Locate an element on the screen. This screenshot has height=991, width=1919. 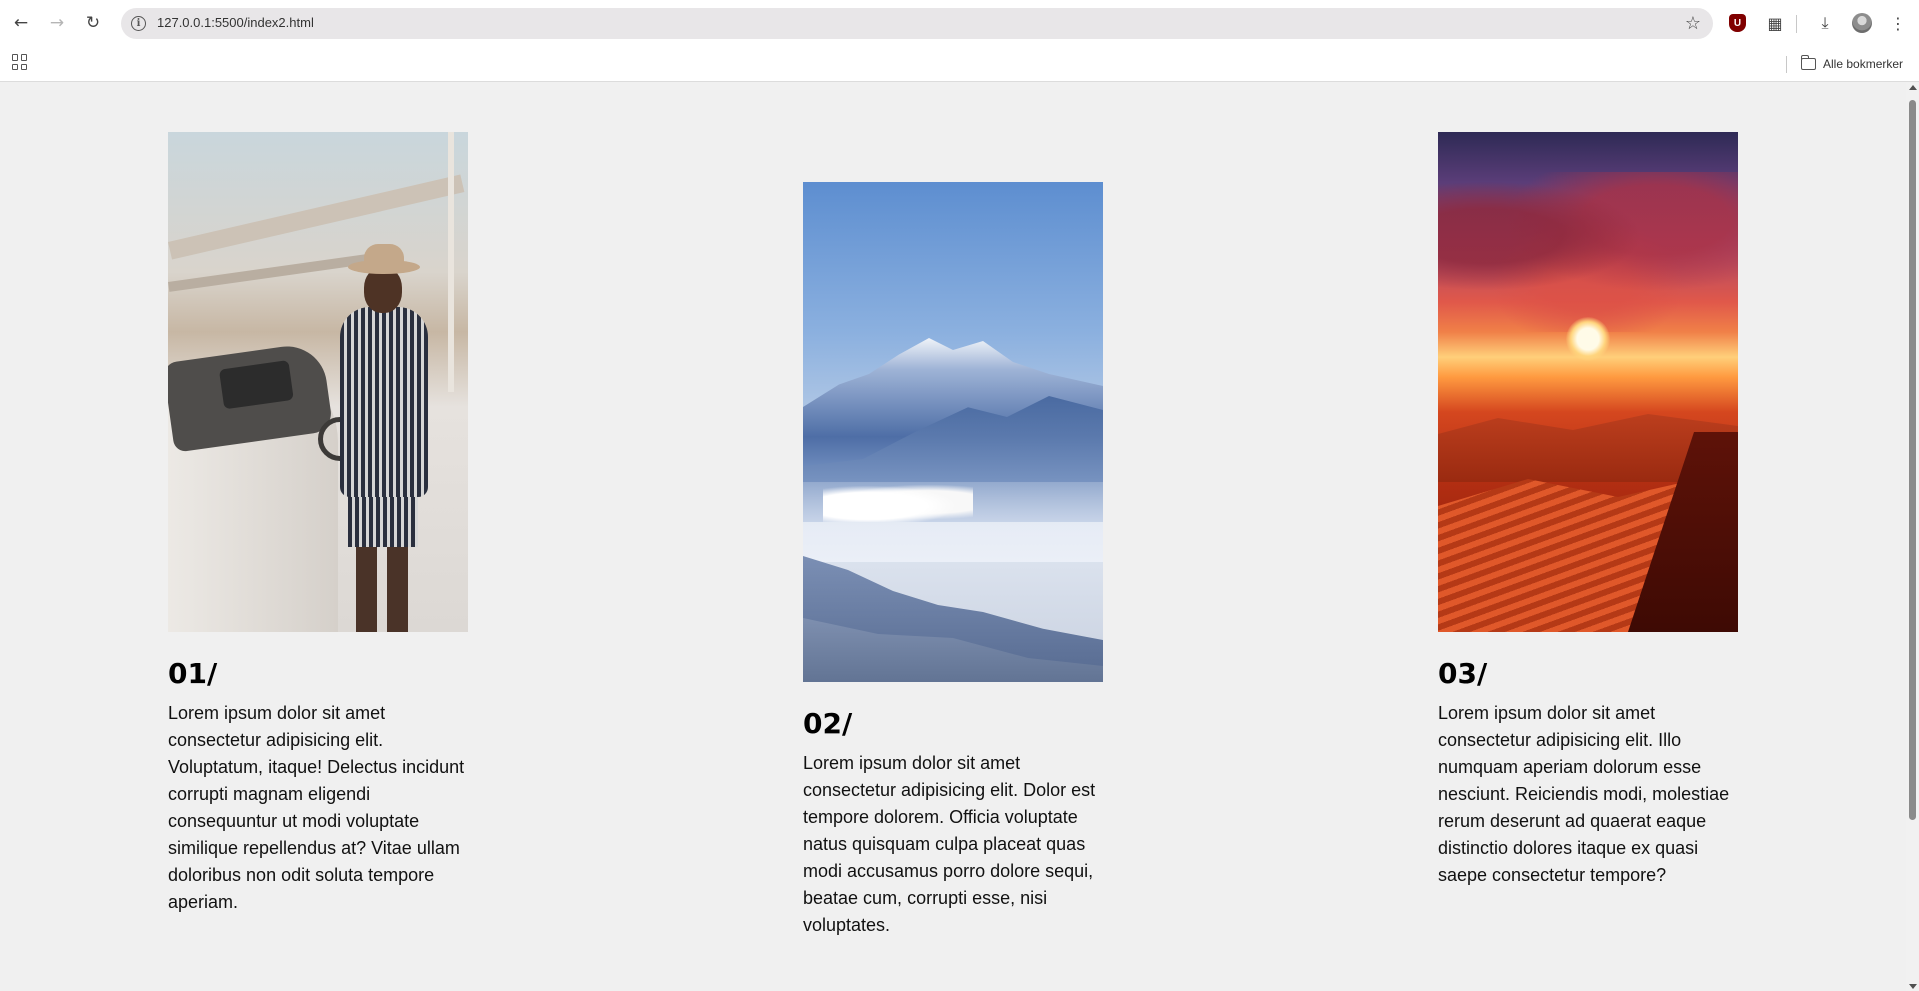
scroll-up-arrow-icon is located at coordinates (1913, 87).